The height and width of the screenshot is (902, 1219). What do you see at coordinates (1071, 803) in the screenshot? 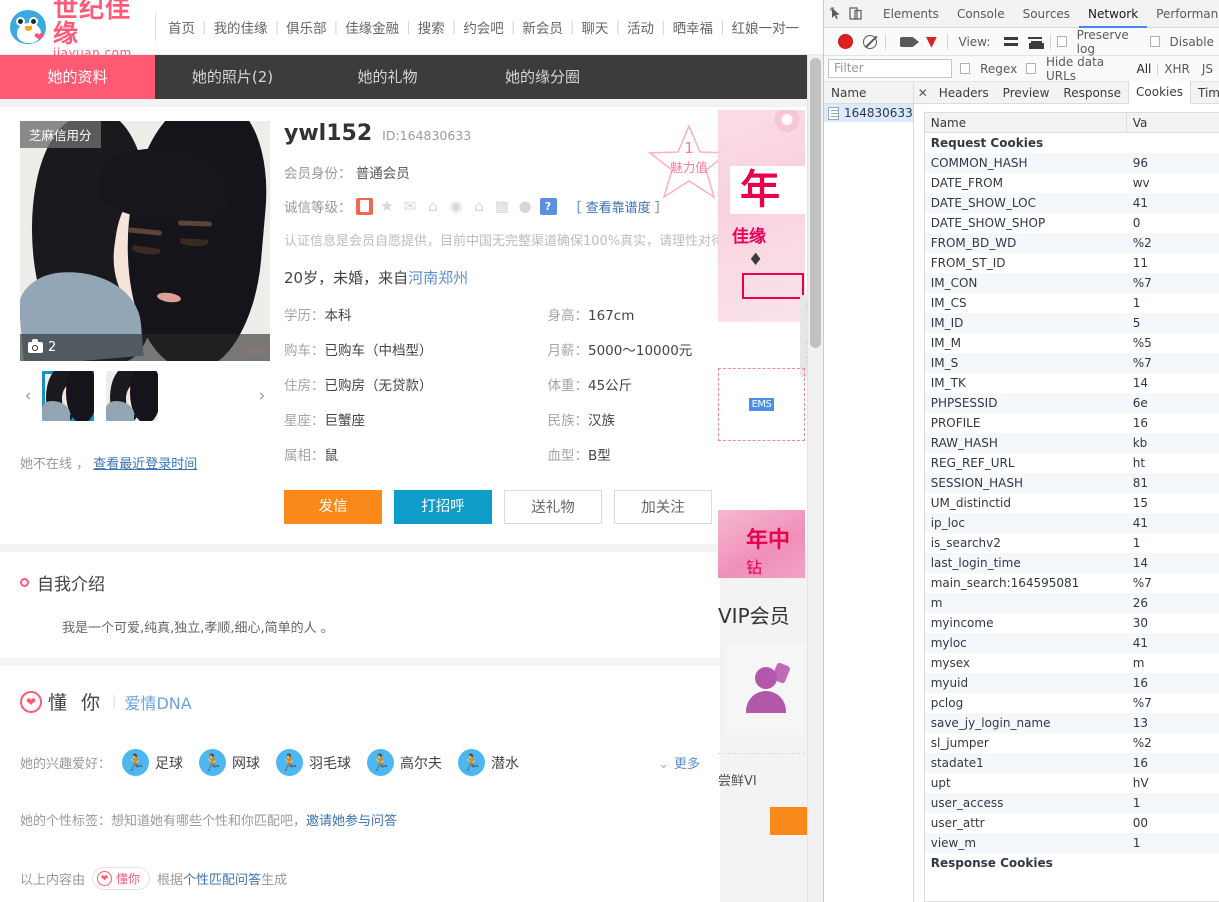
I see `cookie-row: user_access 1` at bounding box center [1071, 803].